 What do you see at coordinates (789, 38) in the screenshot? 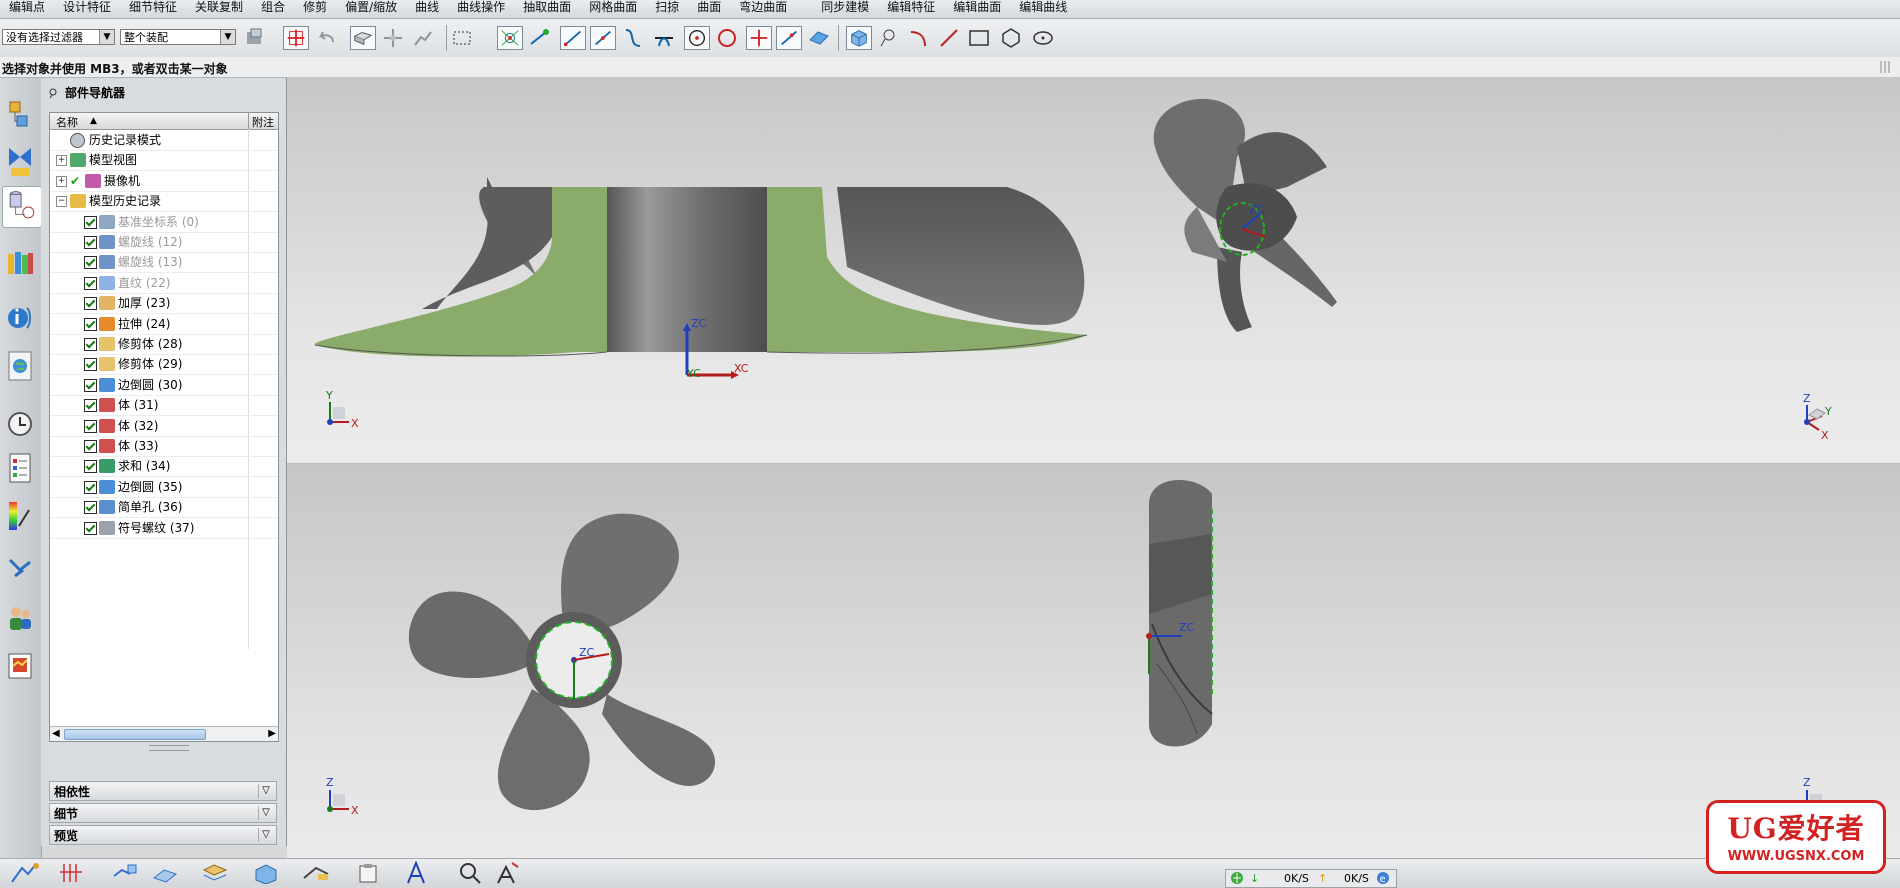
I see `point-on-curve-icon` at bounding box center [789, 38].